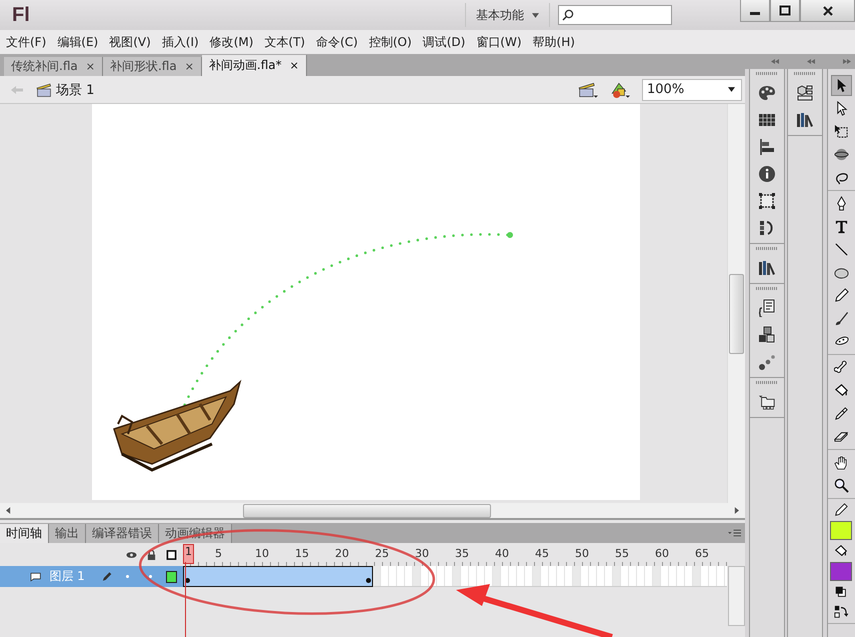  Describe the element at coordinates (151, 555) in the screenshot. I see `lock-icon` at that location.